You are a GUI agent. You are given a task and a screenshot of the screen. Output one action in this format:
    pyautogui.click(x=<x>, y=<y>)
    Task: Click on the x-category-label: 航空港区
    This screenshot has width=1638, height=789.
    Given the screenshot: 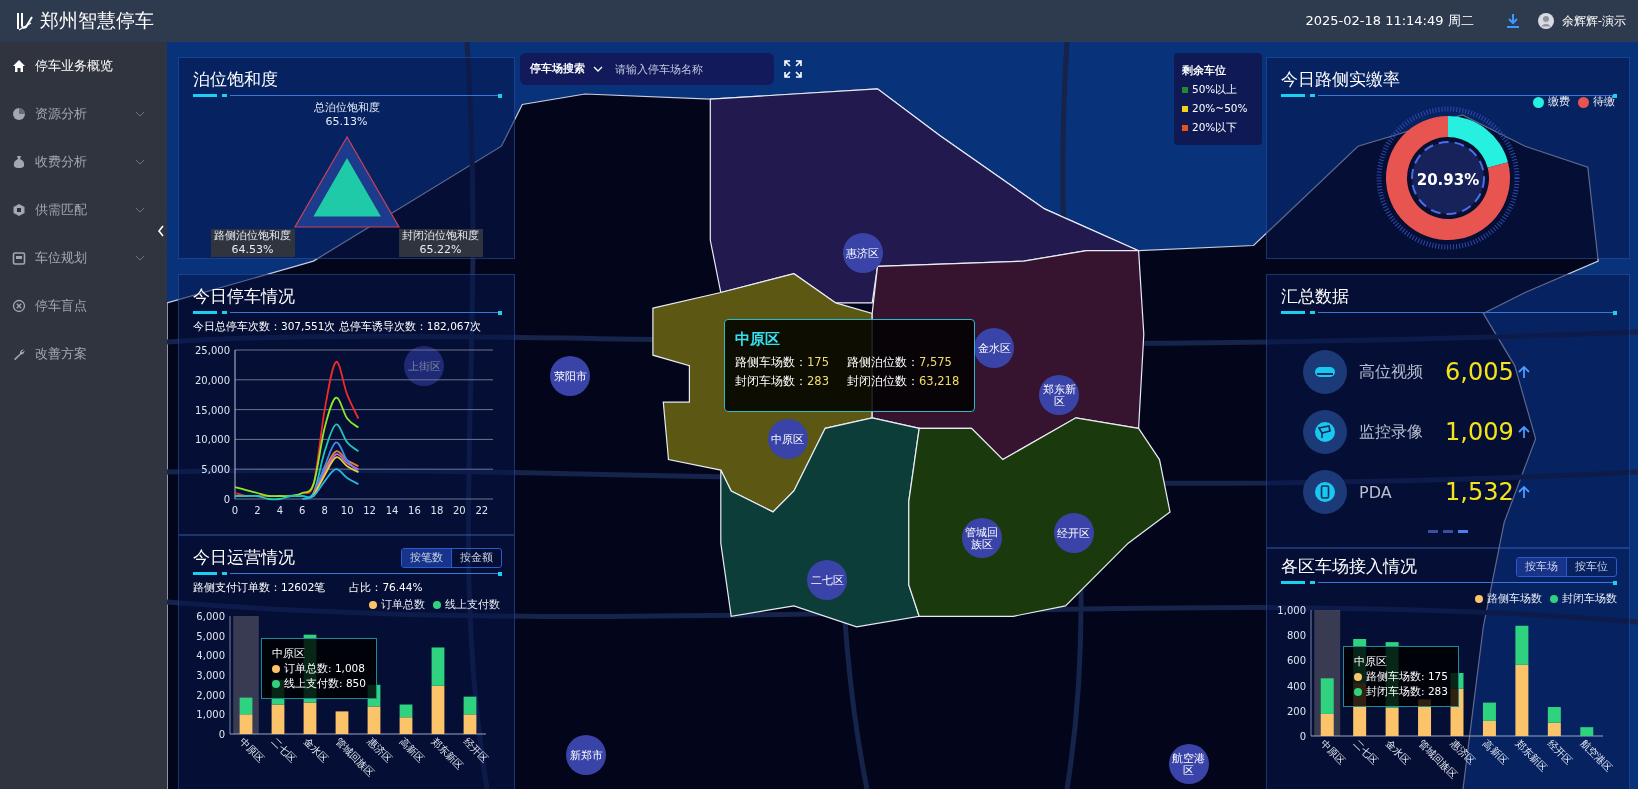 What is the action you would take?
    pyautogui.click(x=1596, y=755)
    